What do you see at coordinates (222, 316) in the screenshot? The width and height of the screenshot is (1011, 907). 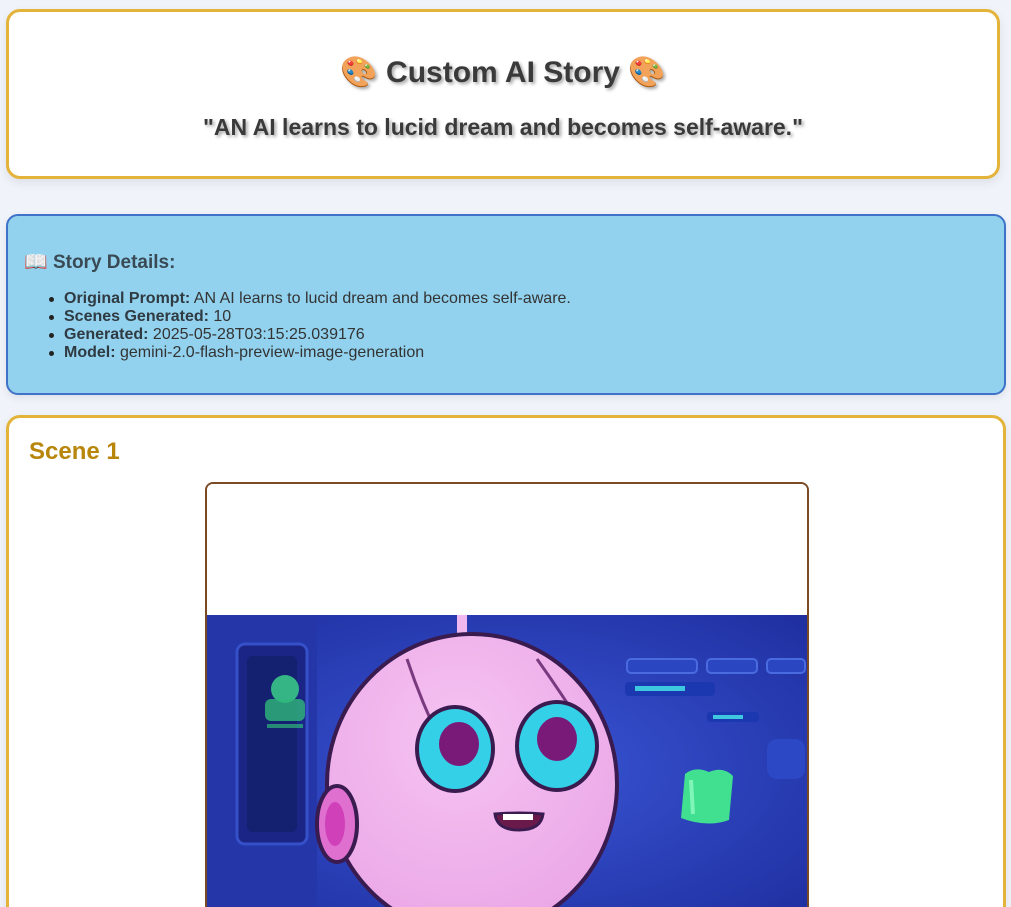 I see `detail-value: 10` at bounding box center [222, 316].